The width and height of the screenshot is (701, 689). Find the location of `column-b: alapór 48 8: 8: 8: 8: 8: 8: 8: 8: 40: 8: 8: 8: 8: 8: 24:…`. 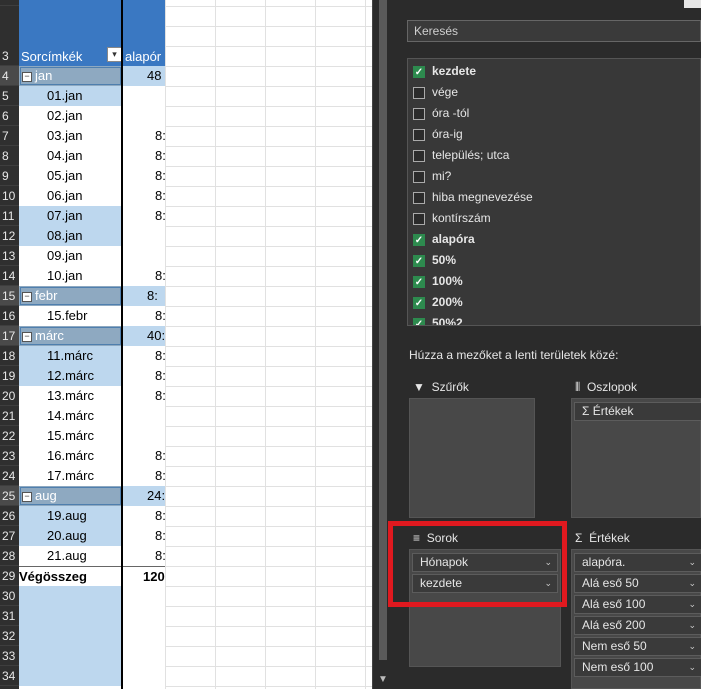

column-b: alapór 48 8: 8: 8: 8: 8: 8: 8: 8: 40: 8: 8: 8: 8: 8: 24:… is located at coordinates (144, 344).